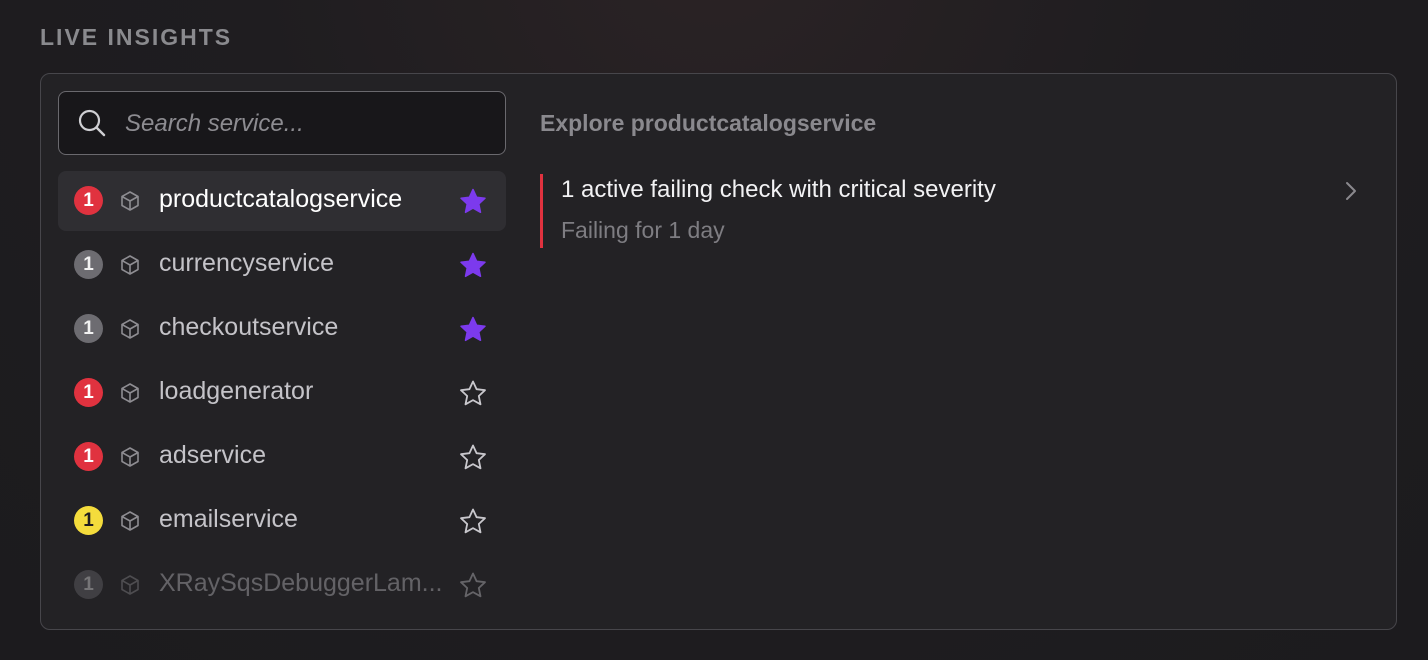  Describe the element at coordinates (643, 230) in the screenshot. I see `insight-subtitle: Failing for 1 day` at that location.